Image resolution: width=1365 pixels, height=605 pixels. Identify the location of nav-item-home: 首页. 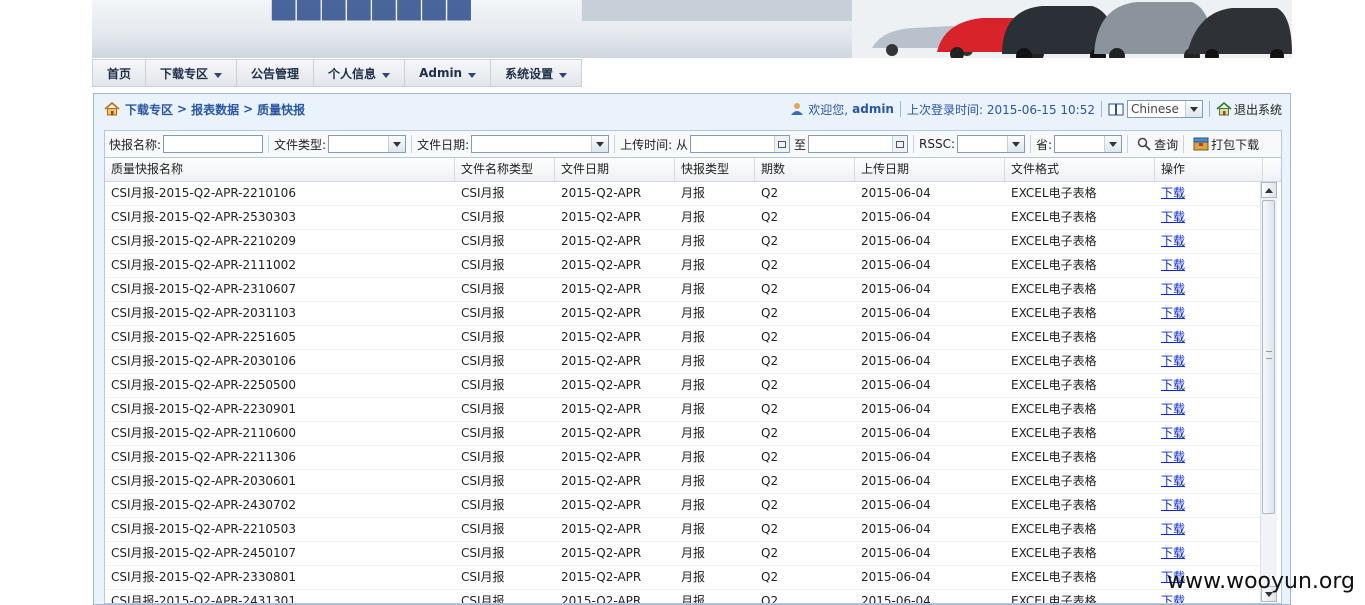
(120, 73).